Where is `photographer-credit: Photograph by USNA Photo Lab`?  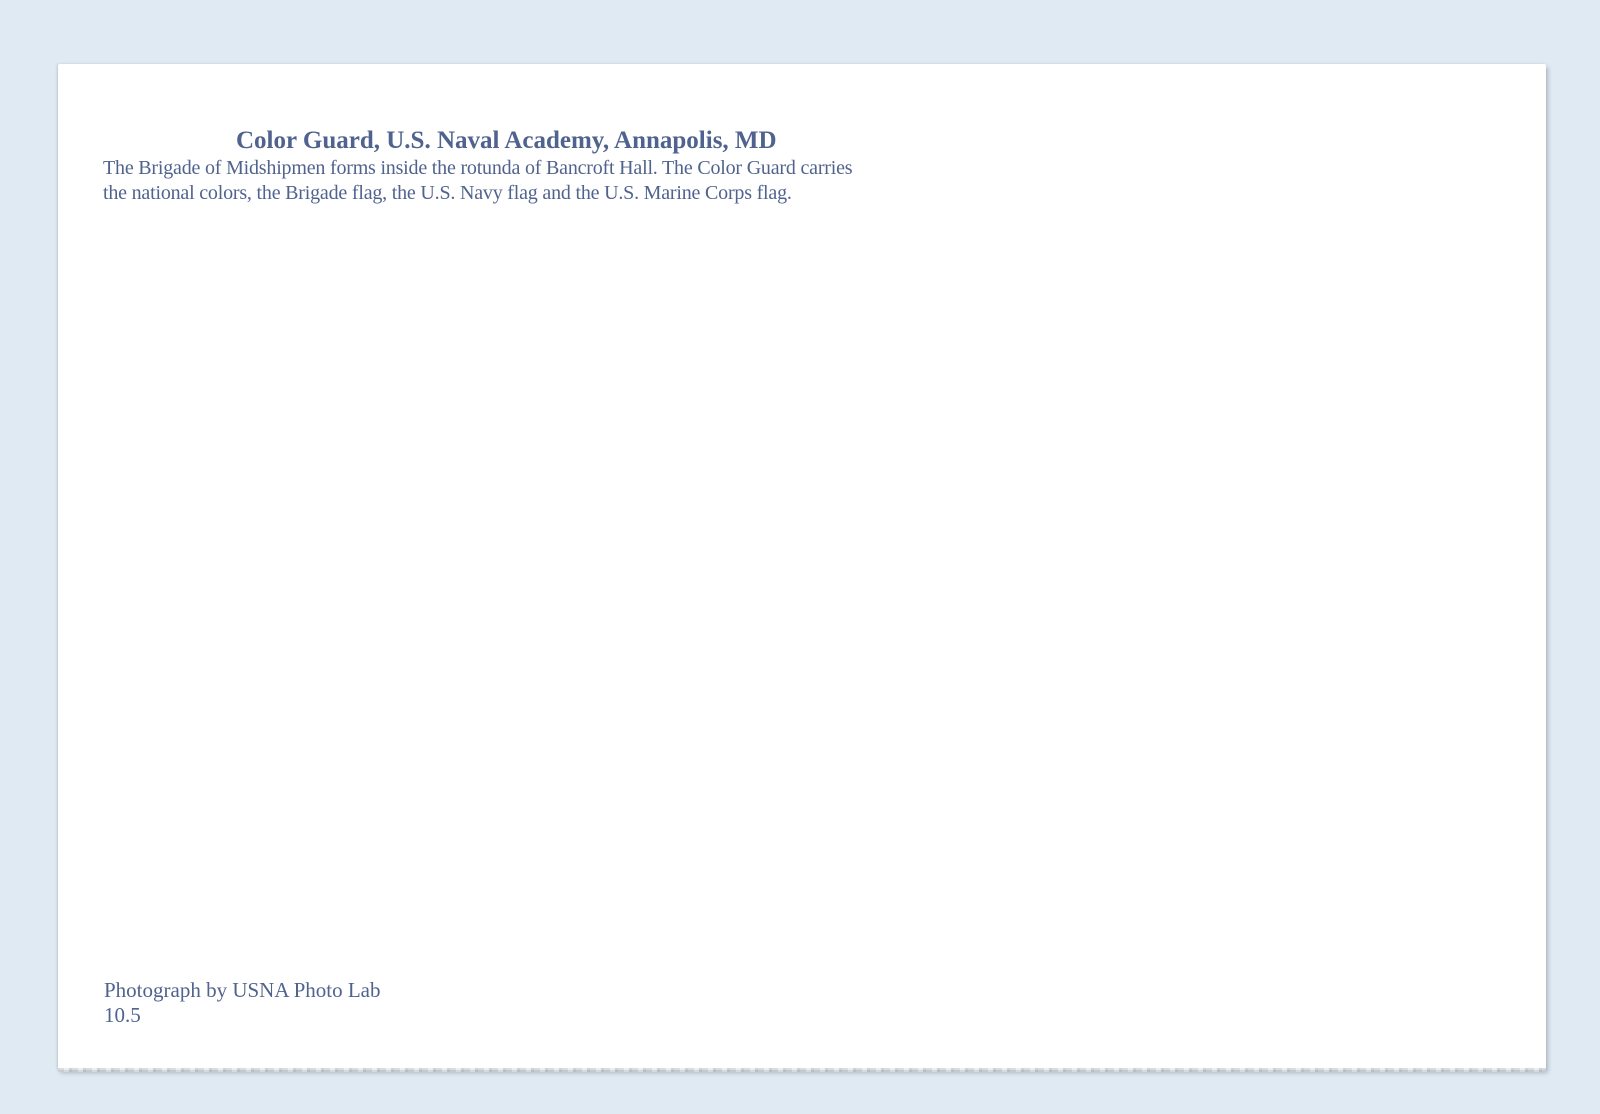 photographer-credit: Photograph by USNA Photo Lab is located at coordinates (242, 990).